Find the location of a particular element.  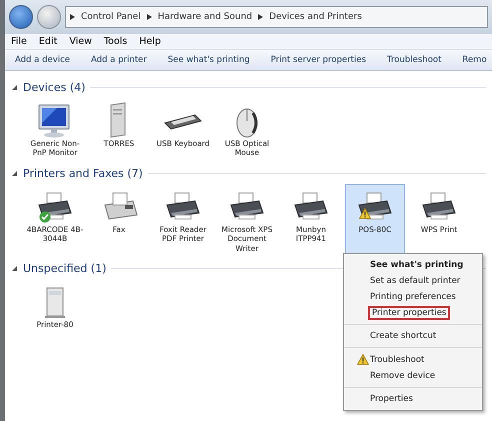

menu-item: Help is located at coordinates (150, 41).